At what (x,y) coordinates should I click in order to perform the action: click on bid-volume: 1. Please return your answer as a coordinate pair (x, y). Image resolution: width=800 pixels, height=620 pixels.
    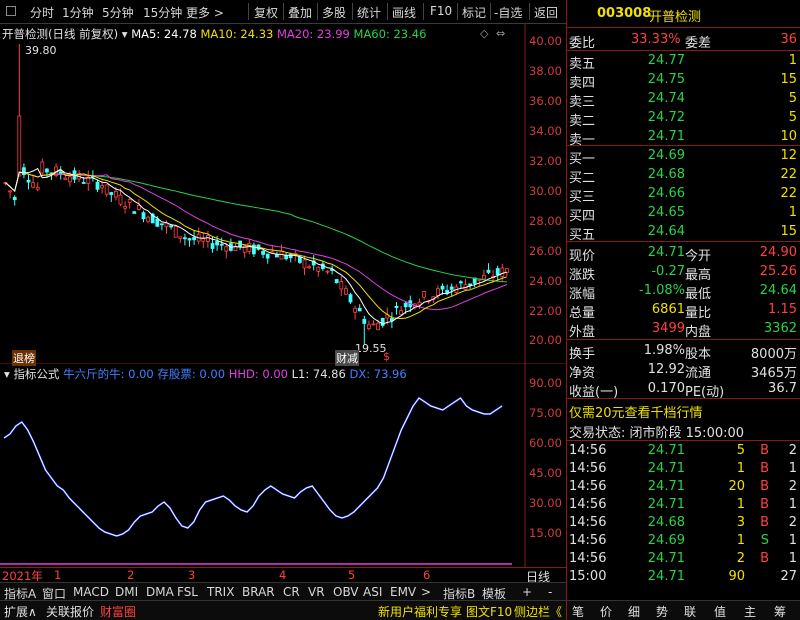
    Looking at the image, I should click on (792, 212).